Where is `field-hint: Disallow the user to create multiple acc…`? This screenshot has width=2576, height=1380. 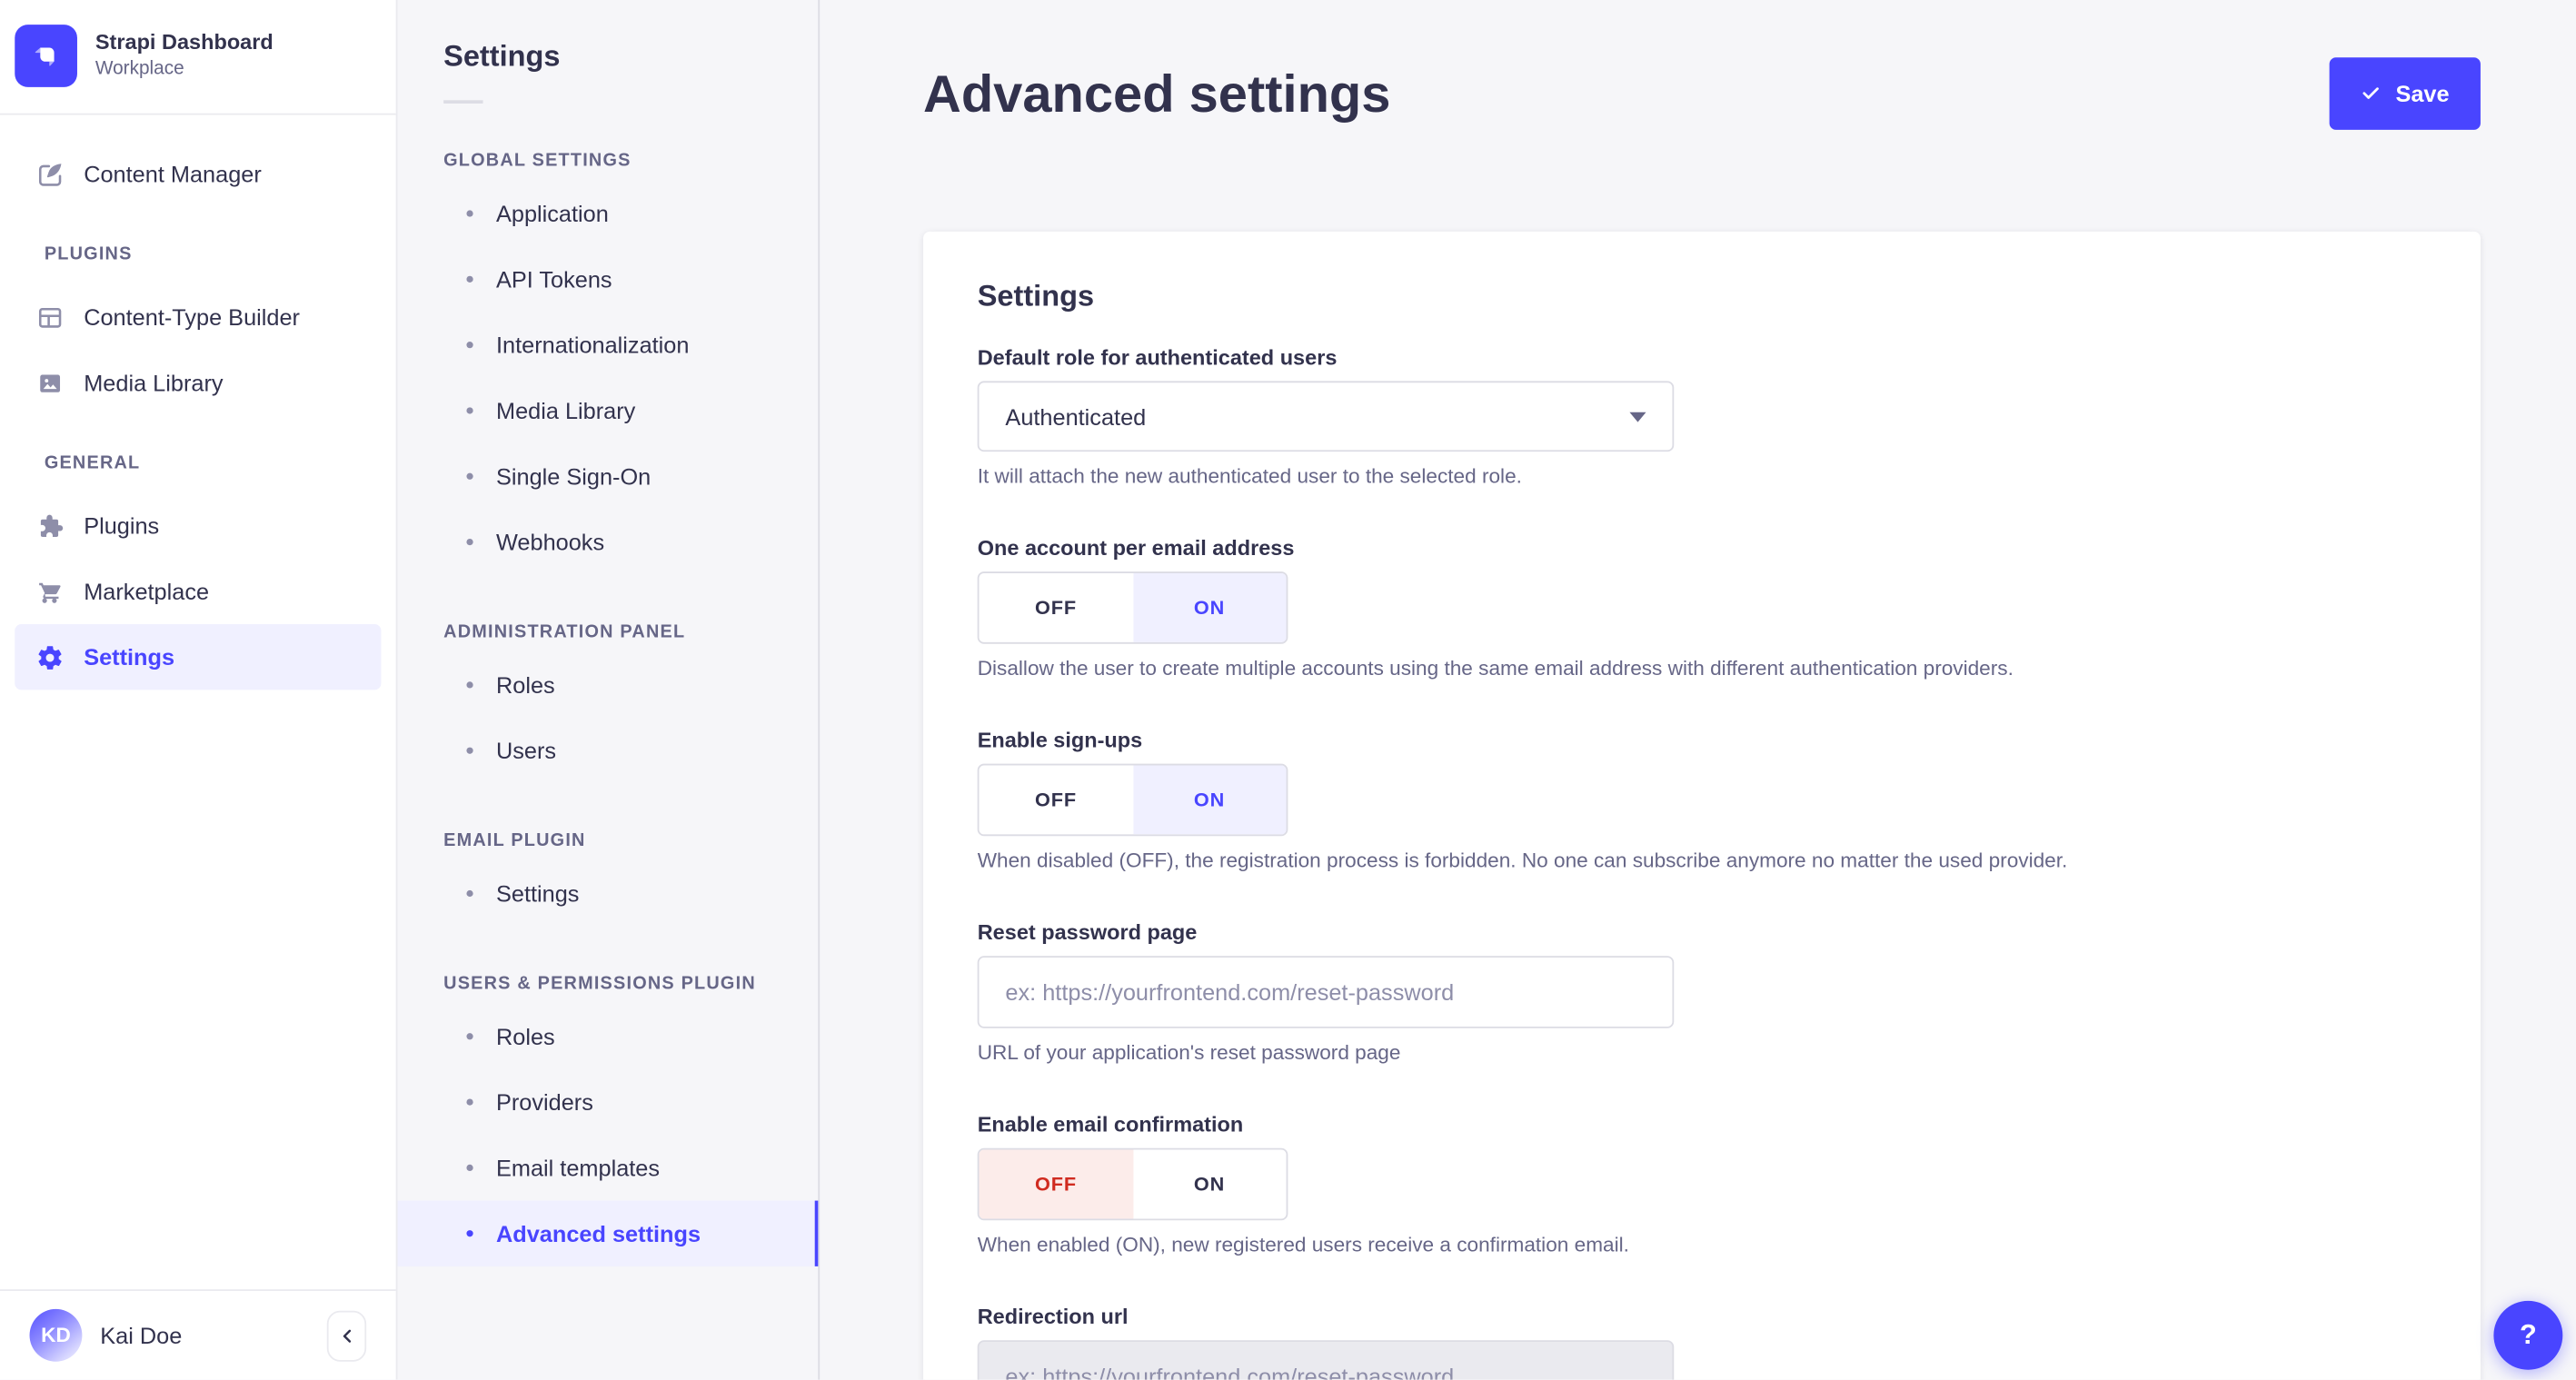 field-hint: Disallow the user to create multiple acc… is located at coordinates (1495, 668).